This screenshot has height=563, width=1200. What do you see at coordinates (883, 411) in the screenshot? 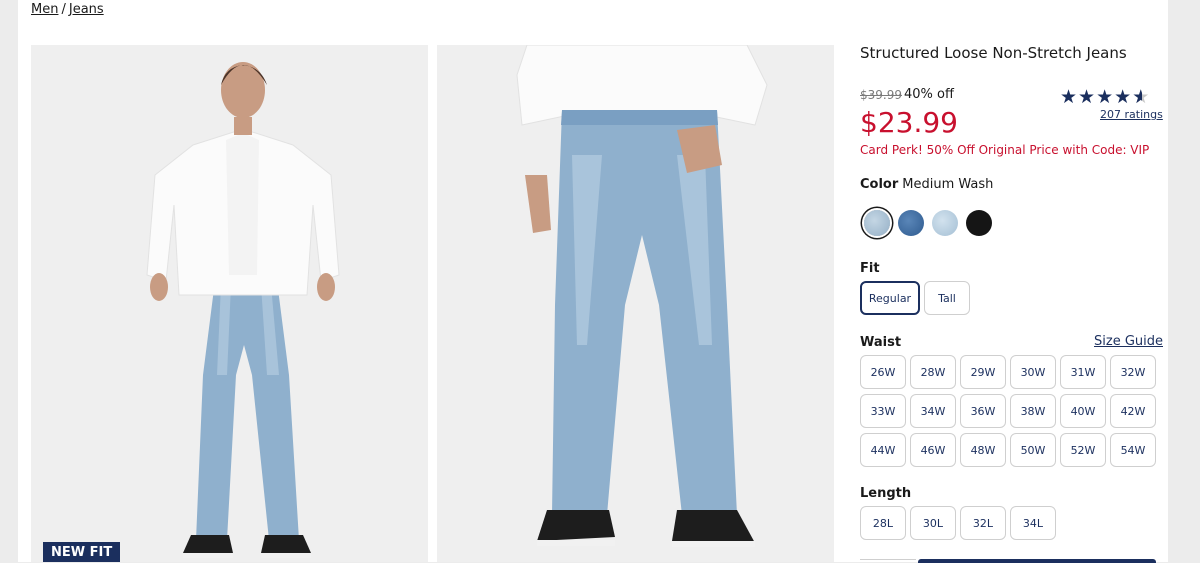
I see `waist-option-33w: 33W` at bounding box center [883, 411].